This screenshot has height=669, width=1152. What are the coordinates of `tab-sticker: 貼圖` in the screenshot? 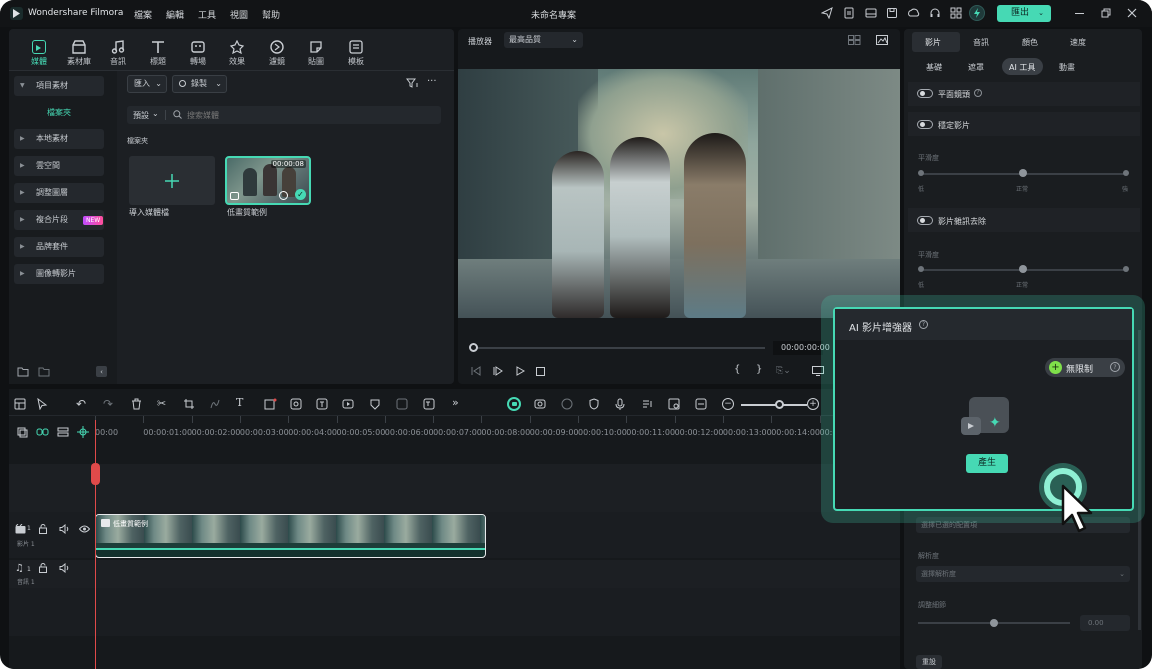 It's located at (316, 53).